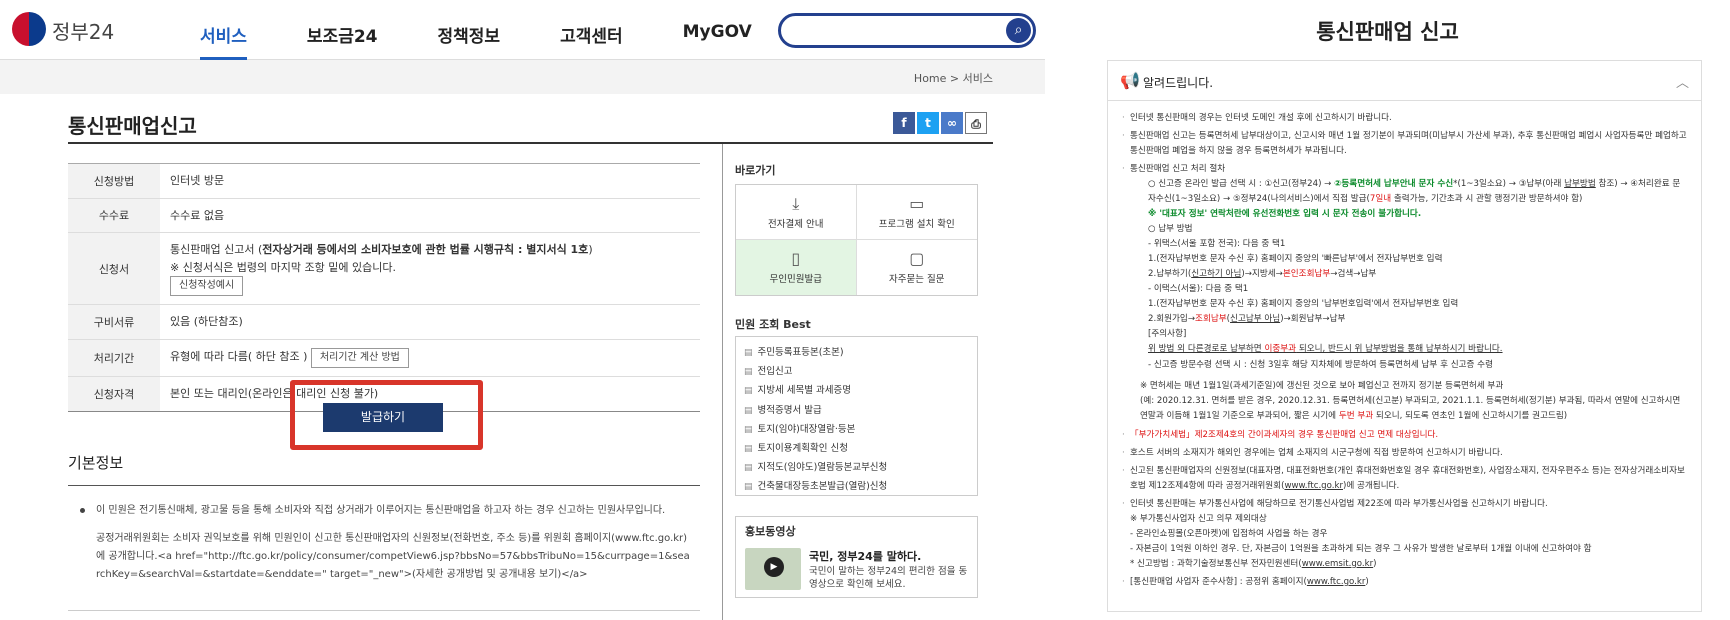  Describe the element at coordinates (978, 78) in the screenshot. I see `breadcrumb-current: 서비스` at that location.